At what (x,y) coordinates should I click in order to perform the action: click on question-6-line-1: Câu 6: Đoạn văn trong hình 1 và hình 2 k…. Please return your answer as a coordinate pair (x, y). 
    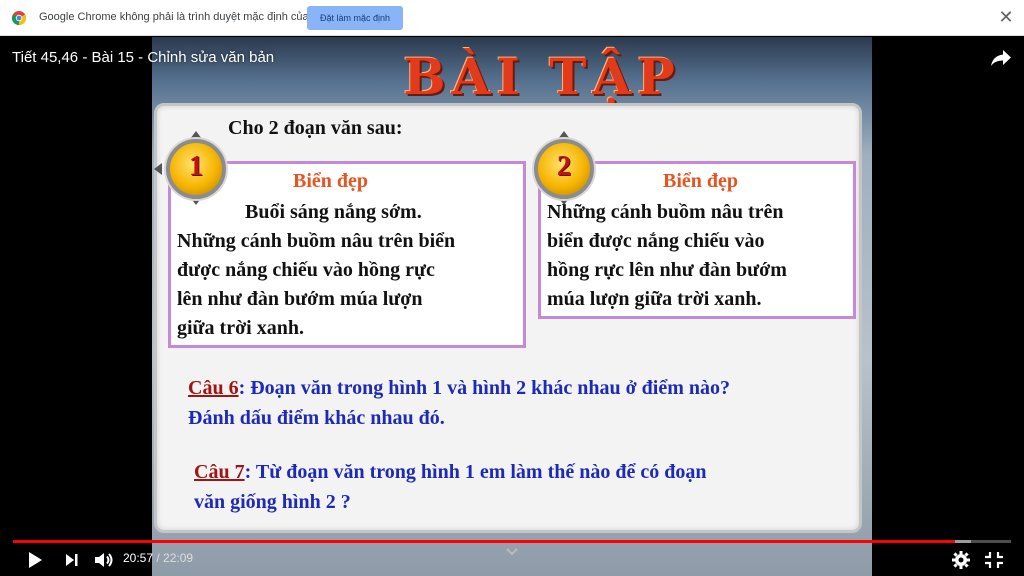
    Looking at the image, I should click on (459, 388).